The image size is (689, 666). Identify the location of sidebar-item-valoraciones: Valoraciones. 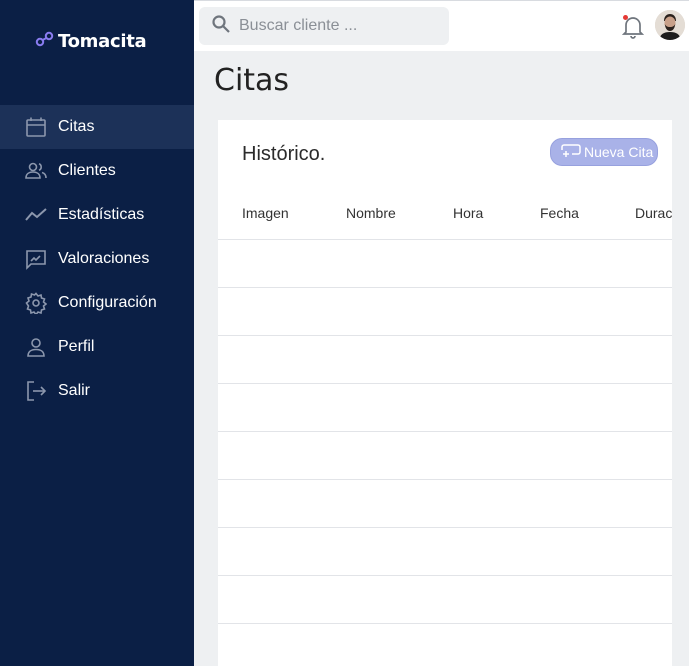
(97, 259).